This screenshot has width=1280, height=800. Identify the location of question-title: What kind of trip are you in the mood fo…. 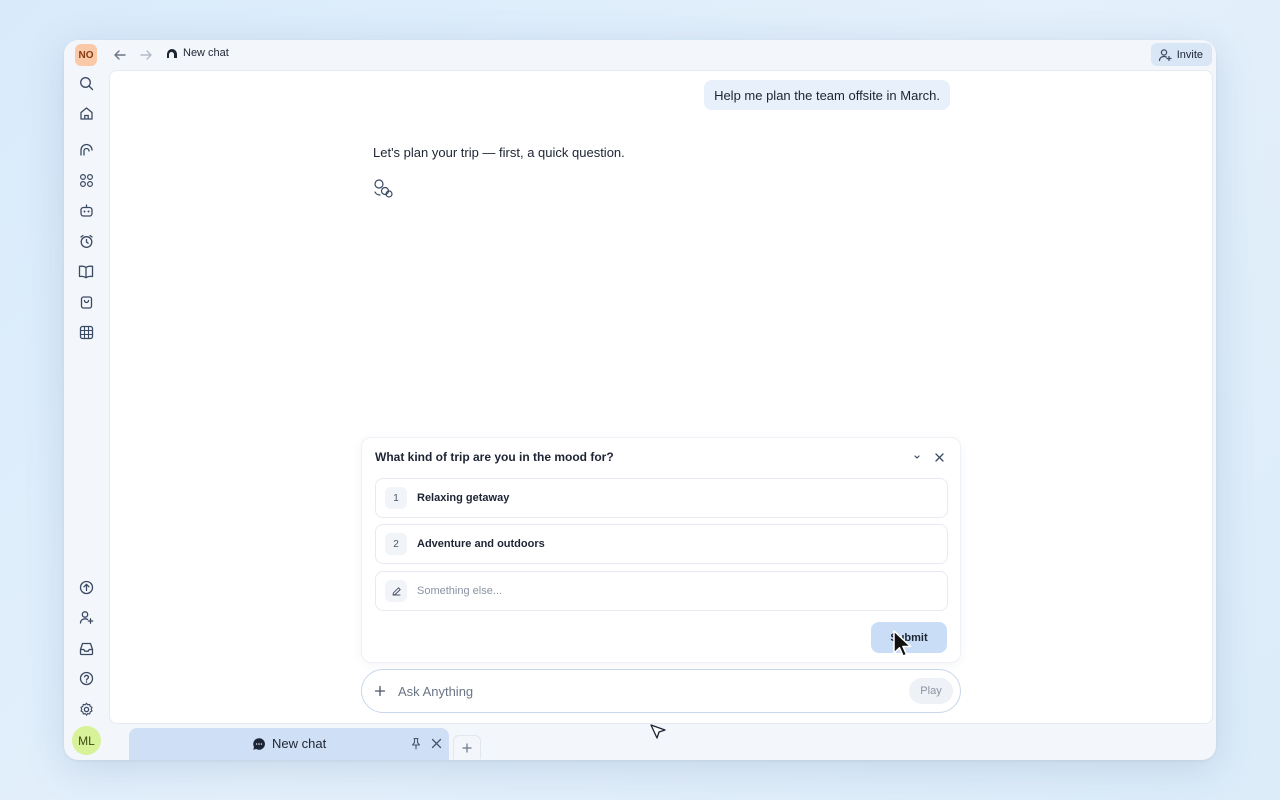
(494, 457).